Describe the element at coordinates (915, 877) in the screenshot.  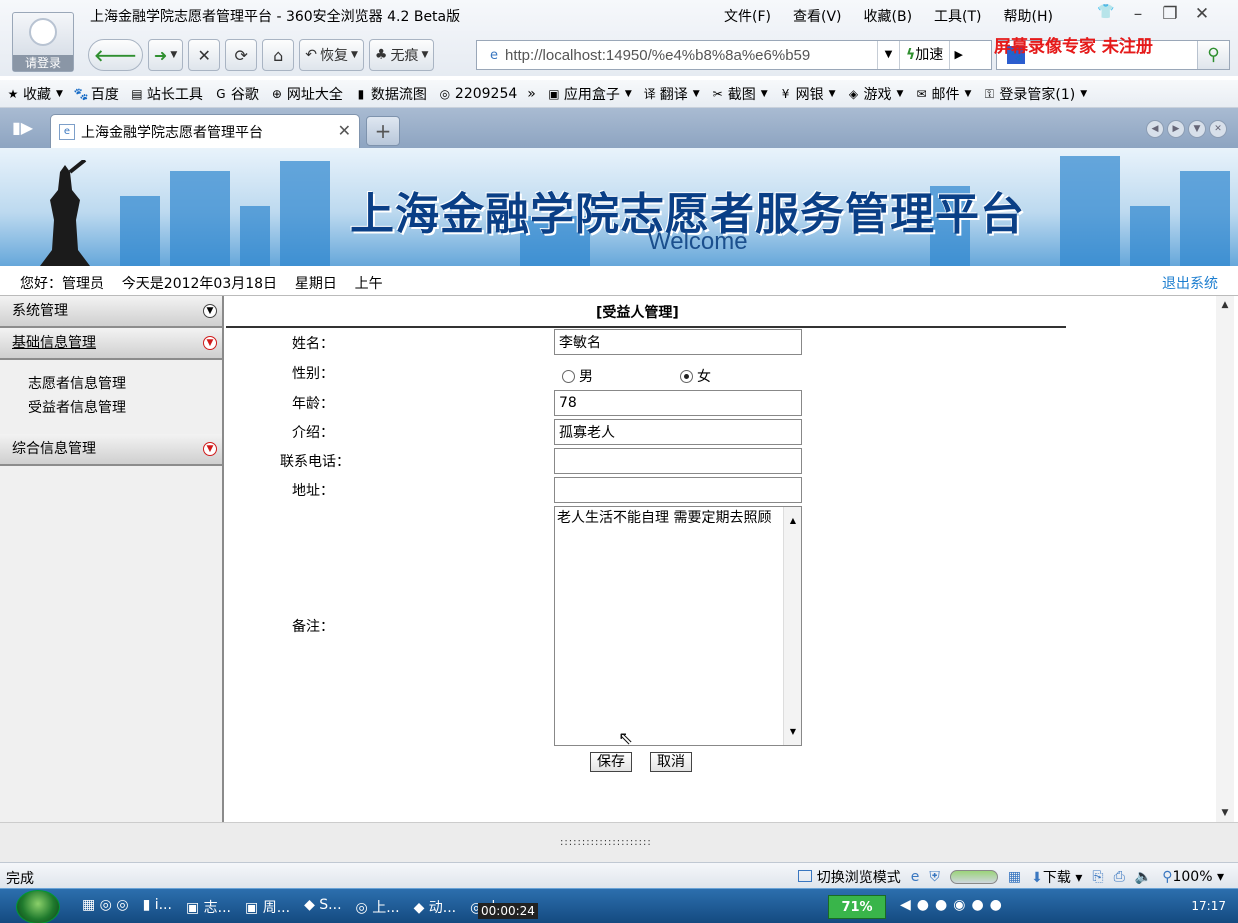
I see `ie-icon: e` at that location.